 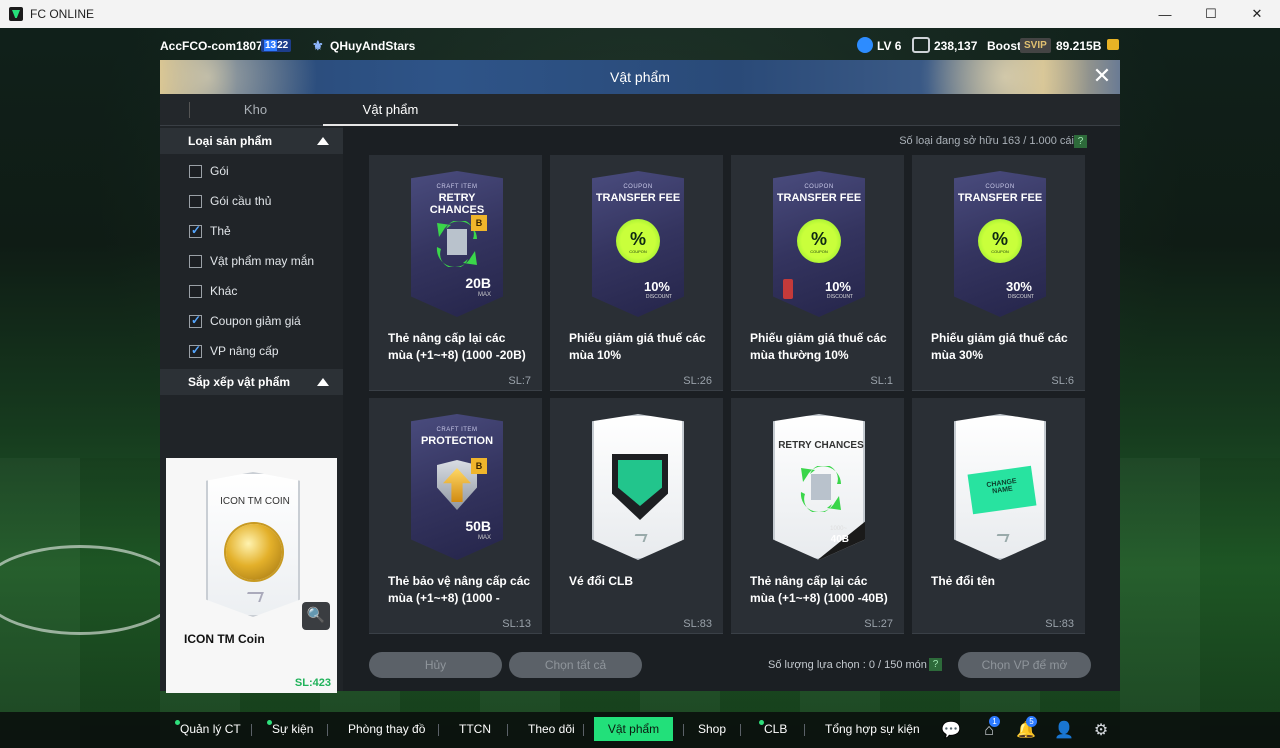 I want to click on item-card: CHANGE NAME Thẻ đổi tên SL:83, so click(x=998, y=516).